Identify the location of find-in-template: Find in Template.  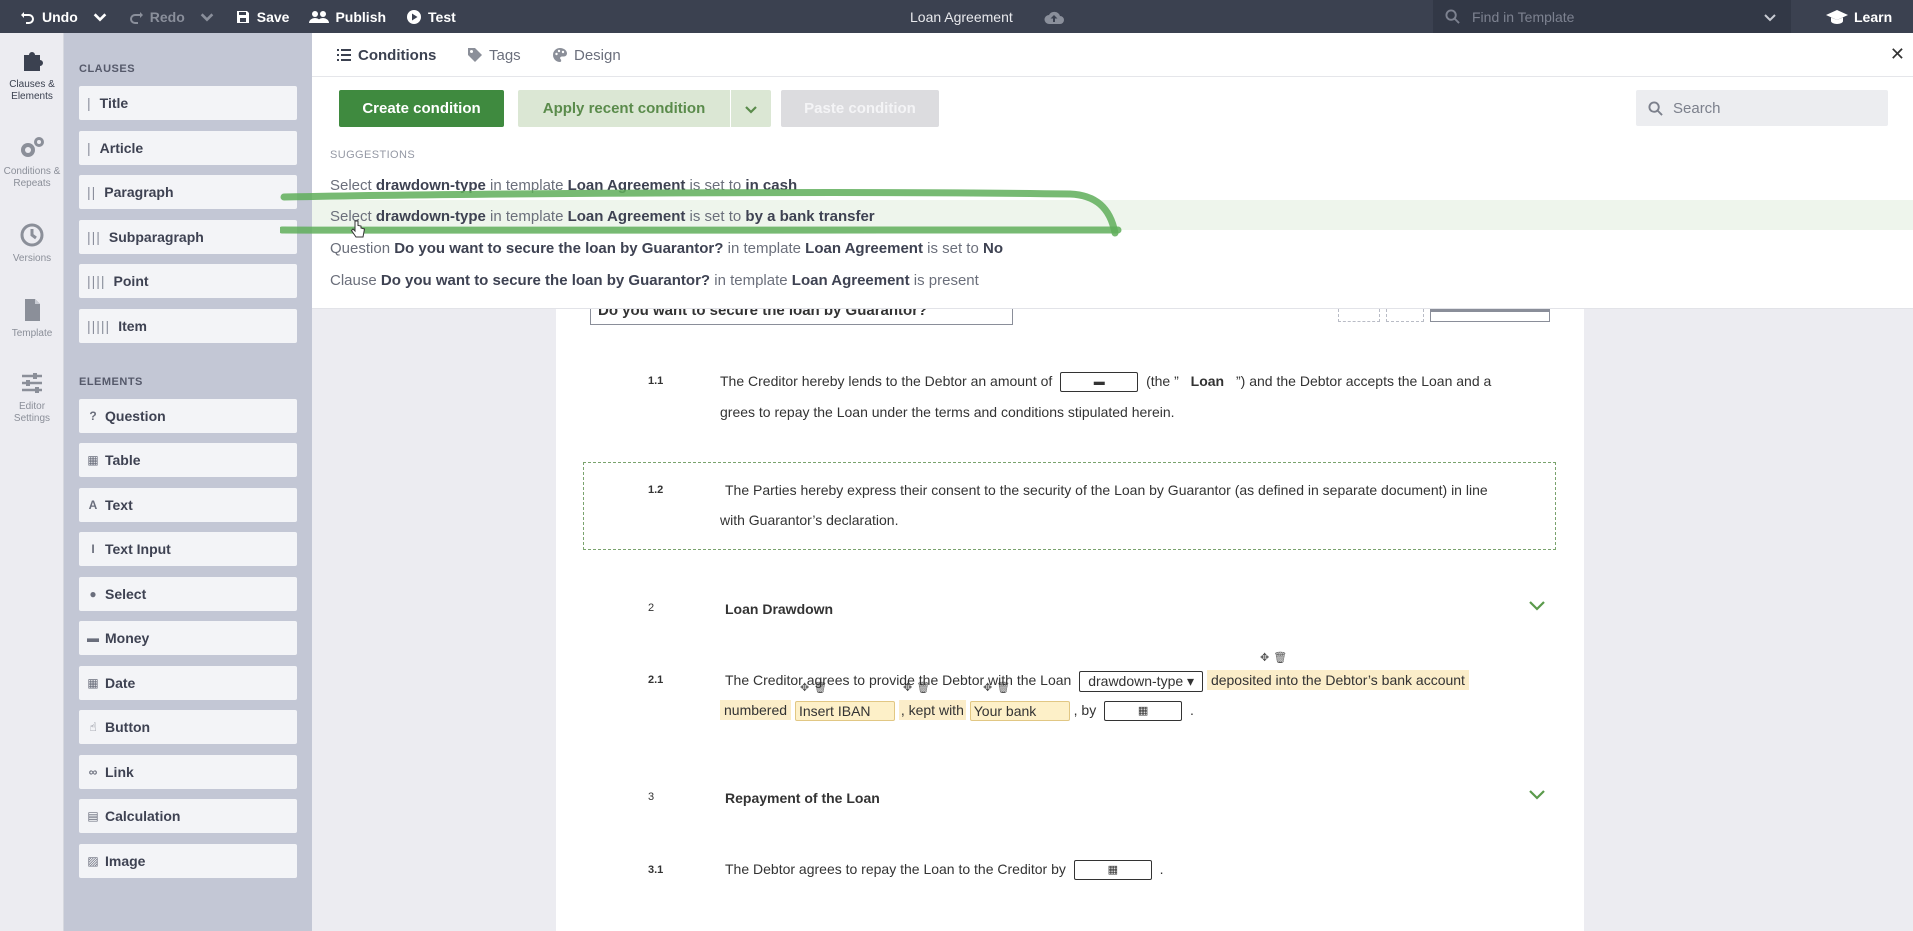
(1612, 16).